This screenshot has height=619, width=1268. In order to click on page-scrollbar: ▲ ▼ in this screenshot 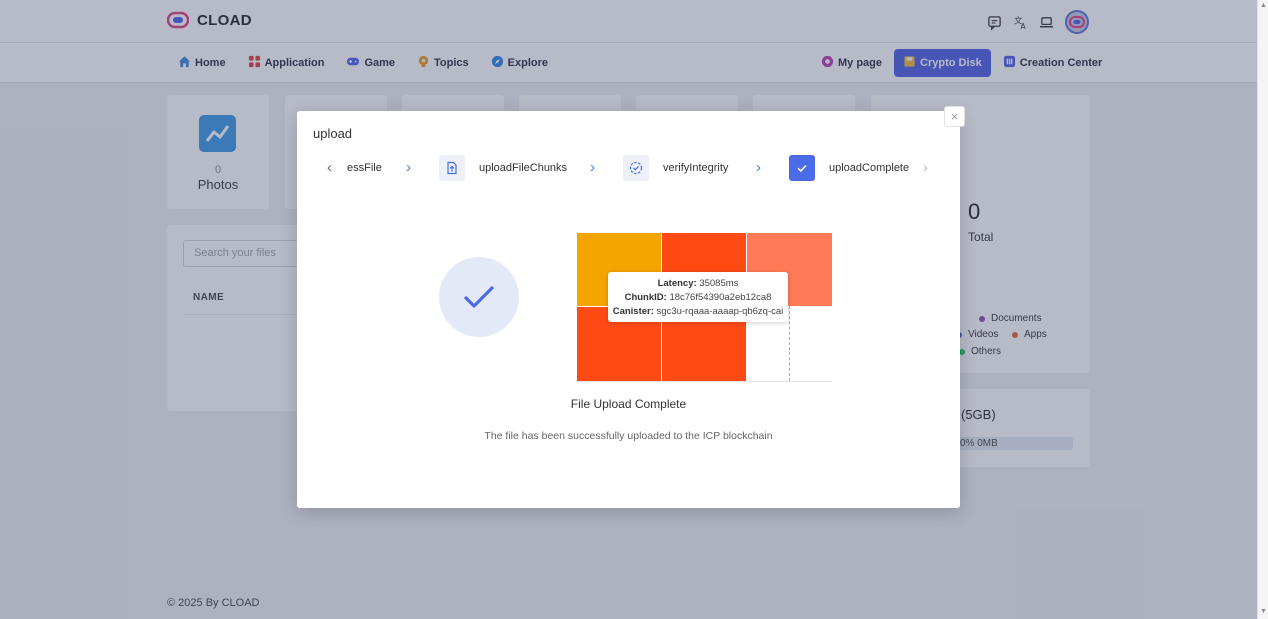, I will do `click(1262, 309)`.